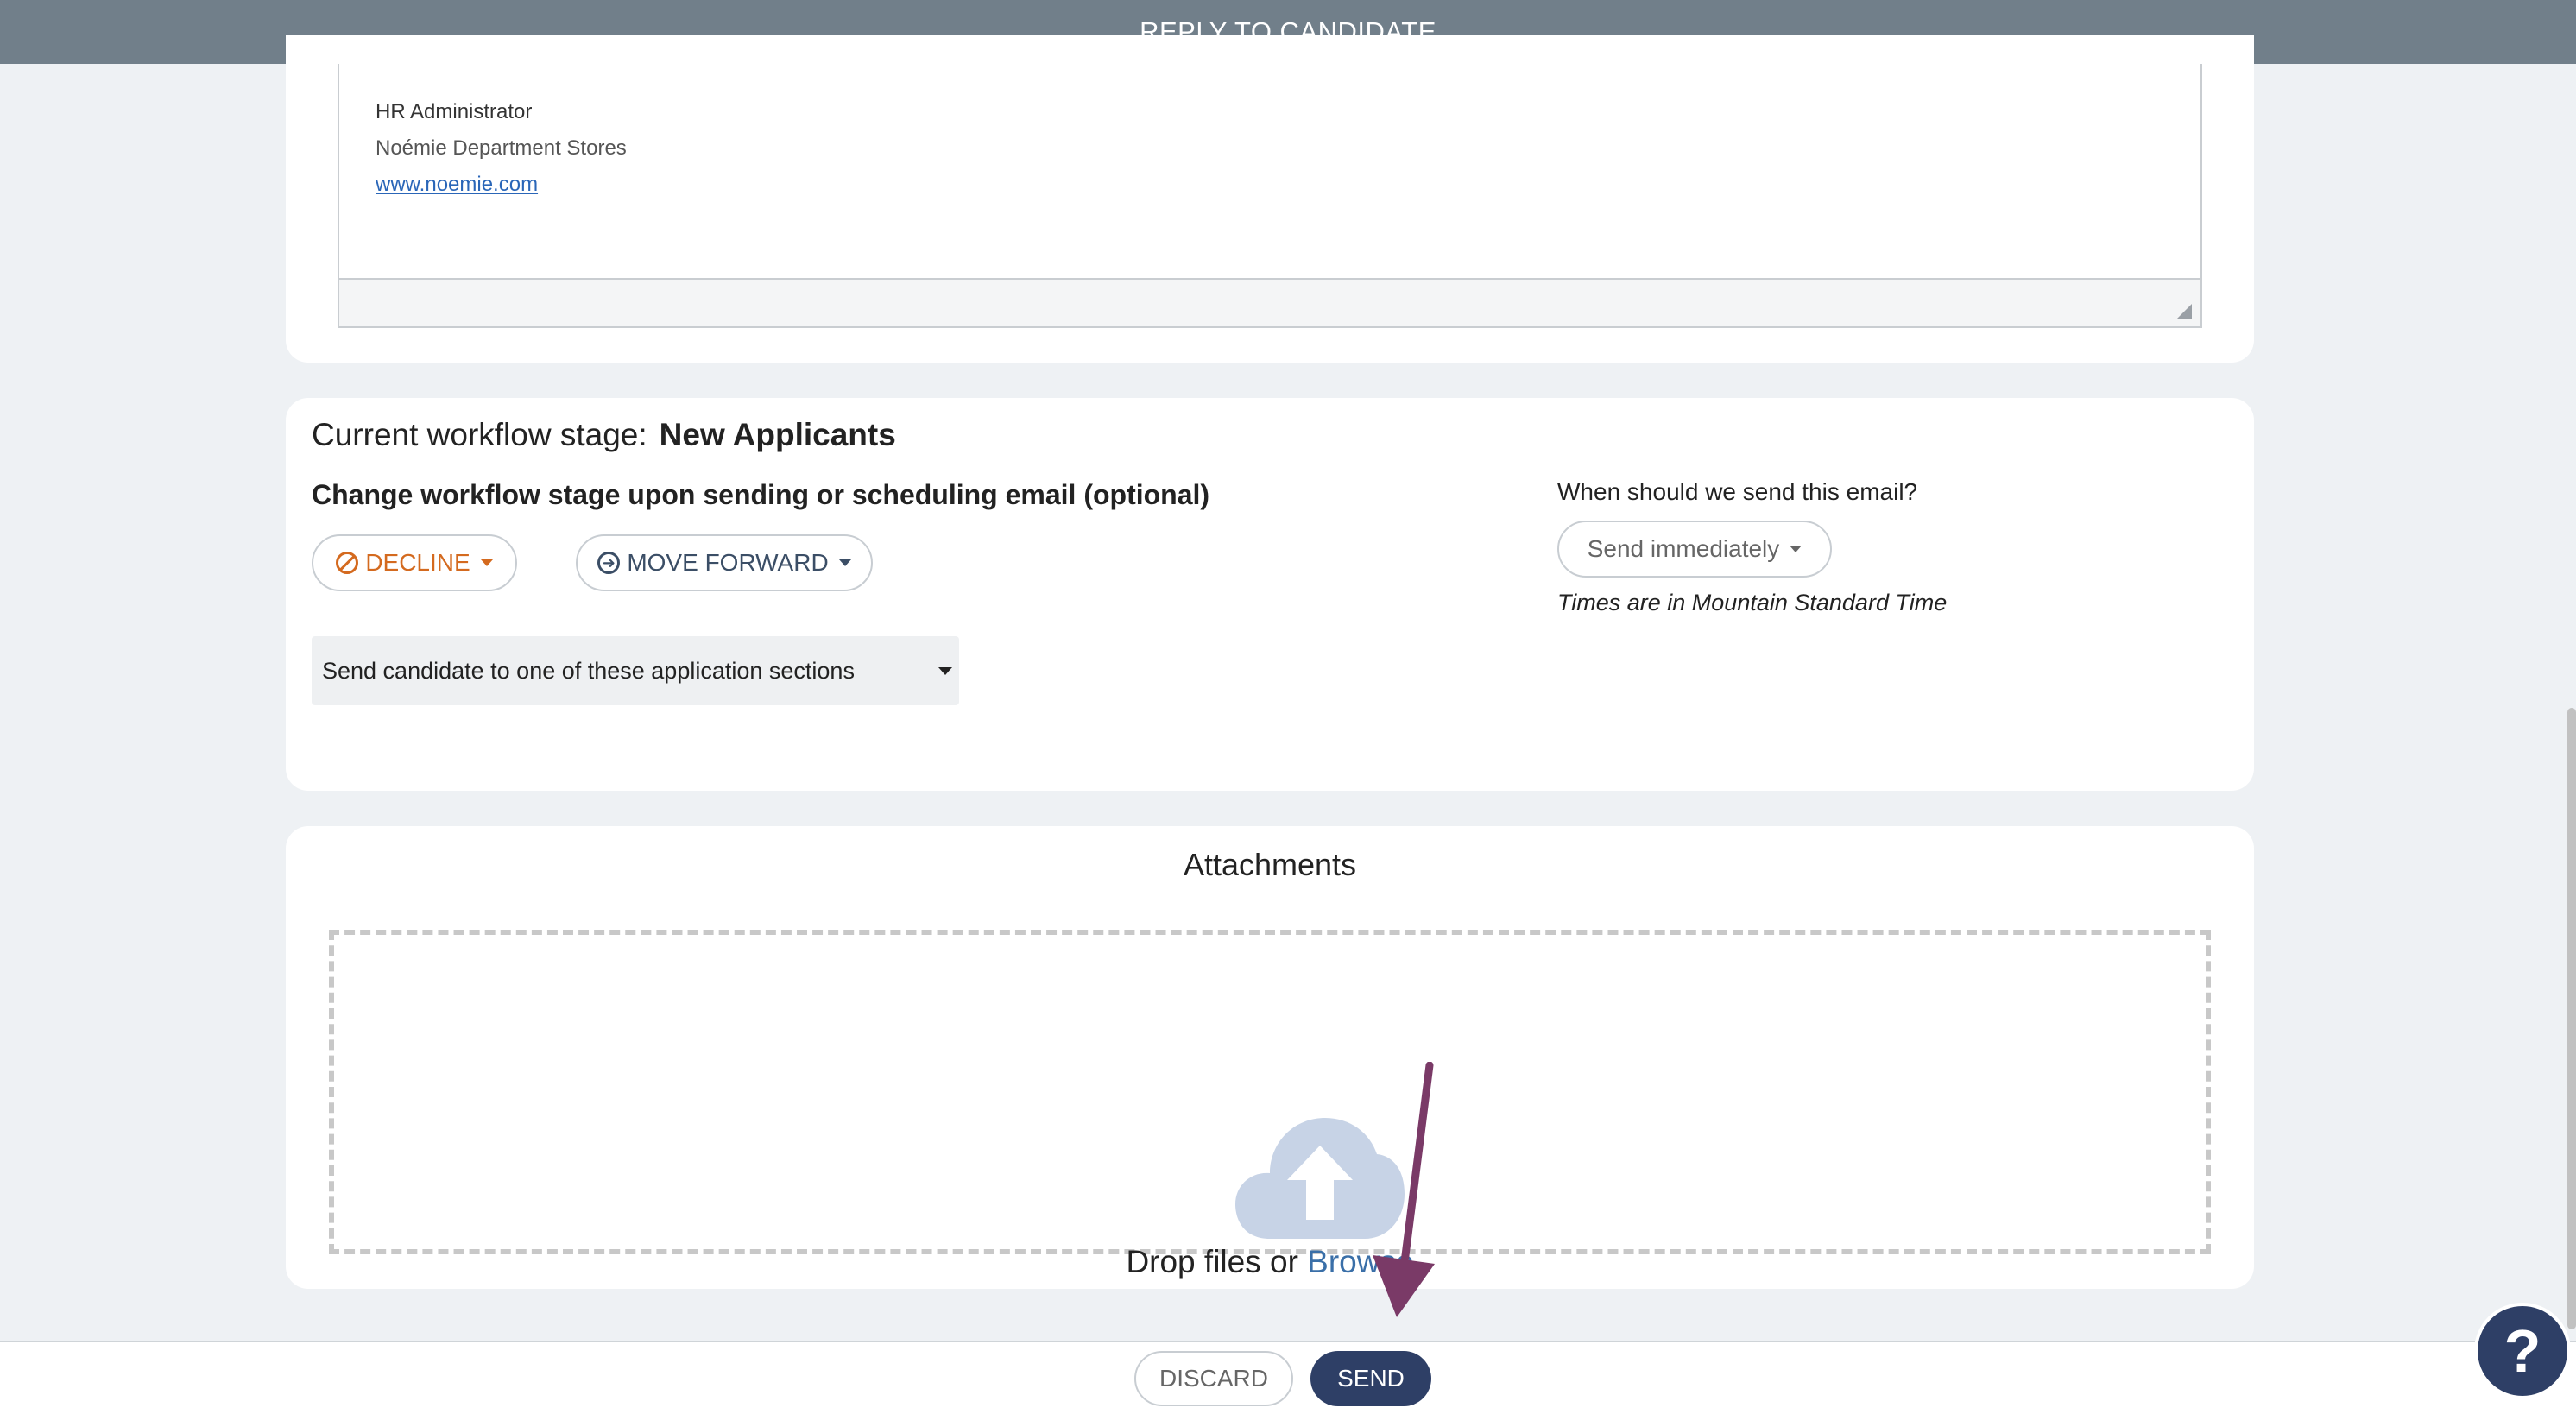 The width and height of the screenshot is (2576, 1414). Describe the element at coordinates (2571, 1019) in the screenshot. I see `scrollbar` at that location.